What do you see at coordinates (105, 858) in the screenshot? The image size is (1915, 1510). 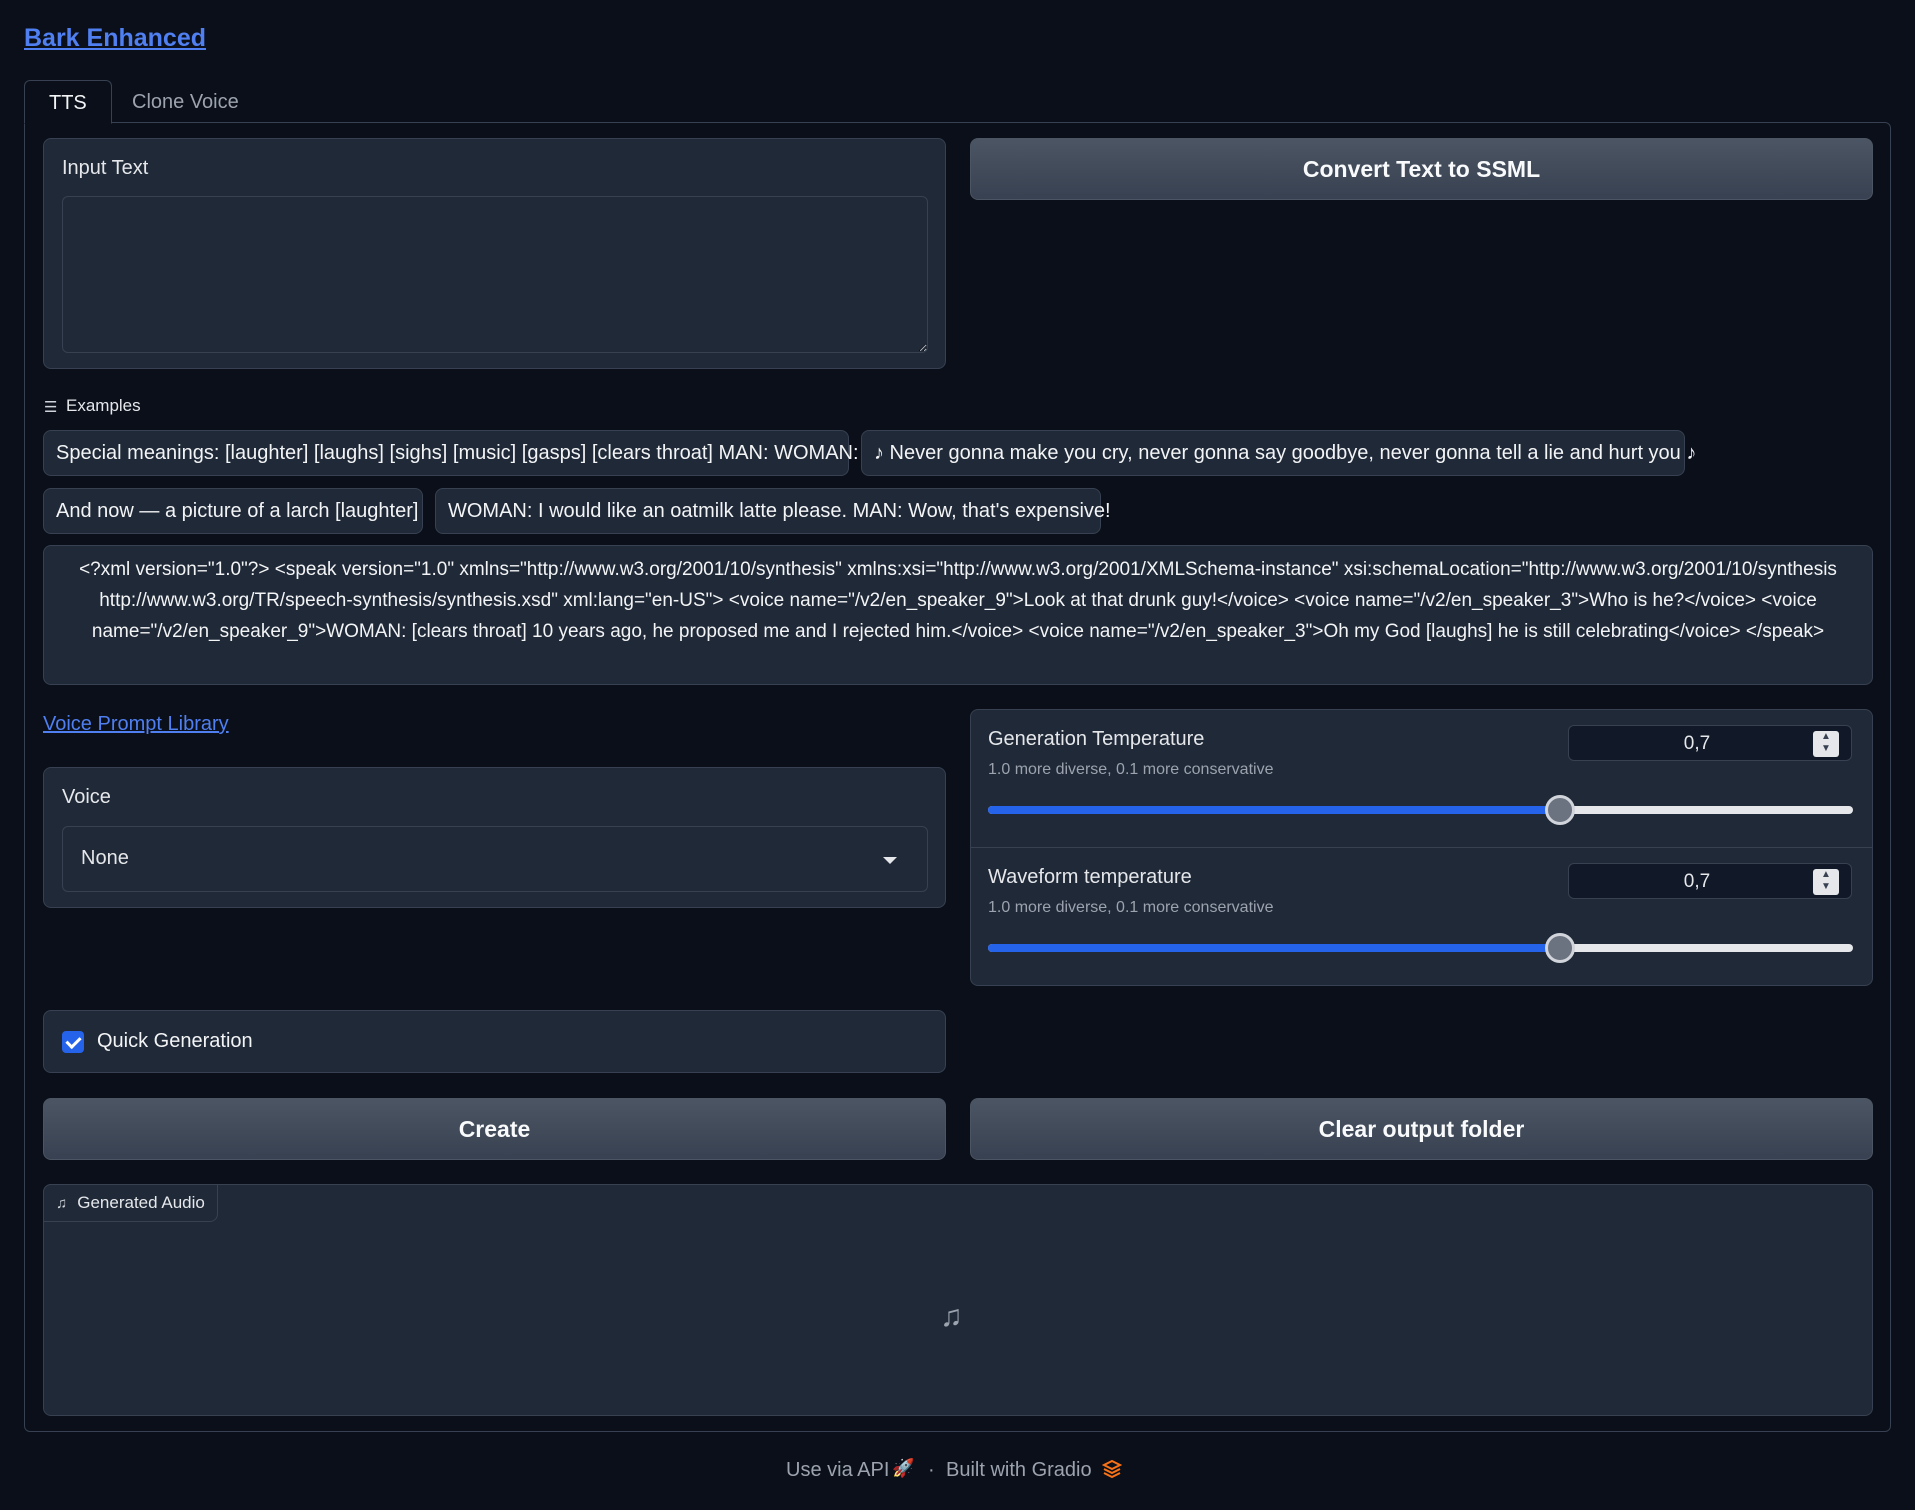 I see `voice-dropdown-value: None` at bounding box center [105, 858].